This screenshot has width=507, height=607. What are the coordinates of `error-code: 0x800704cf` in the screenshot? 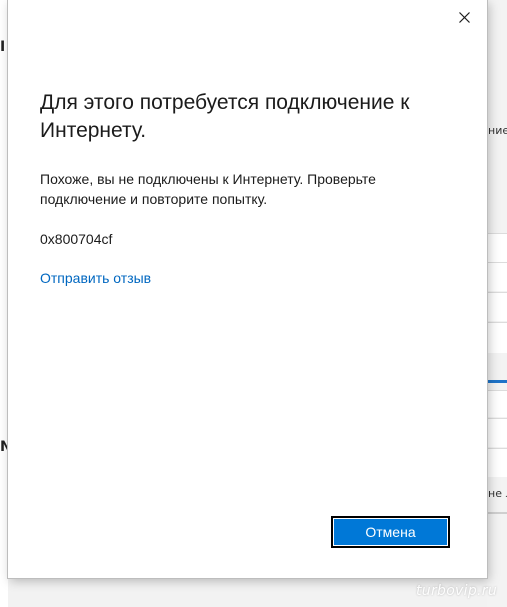 It's located at (76, 239).